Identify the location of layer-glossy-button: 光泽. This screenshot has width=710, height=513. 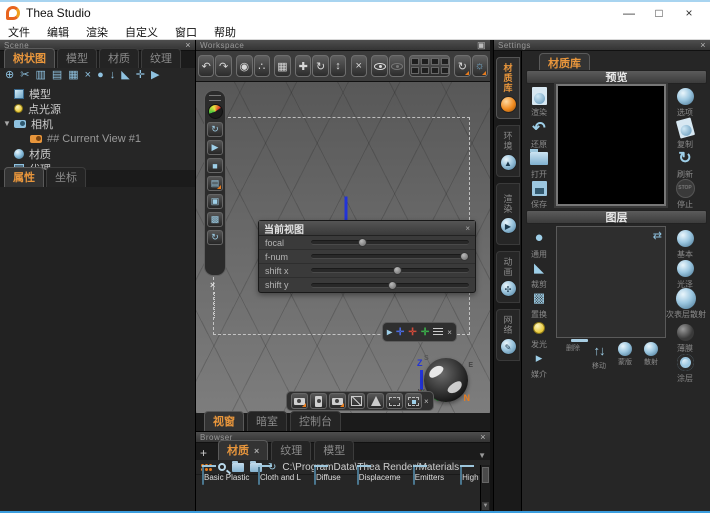
(685, 274).